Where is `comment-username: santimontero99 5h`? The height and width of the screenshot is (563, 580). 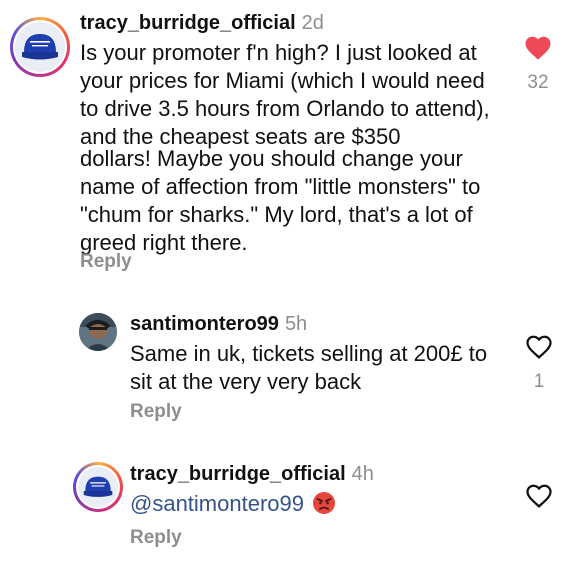
comment-username: santimontero99 5h is located at coordinates (218, 324).